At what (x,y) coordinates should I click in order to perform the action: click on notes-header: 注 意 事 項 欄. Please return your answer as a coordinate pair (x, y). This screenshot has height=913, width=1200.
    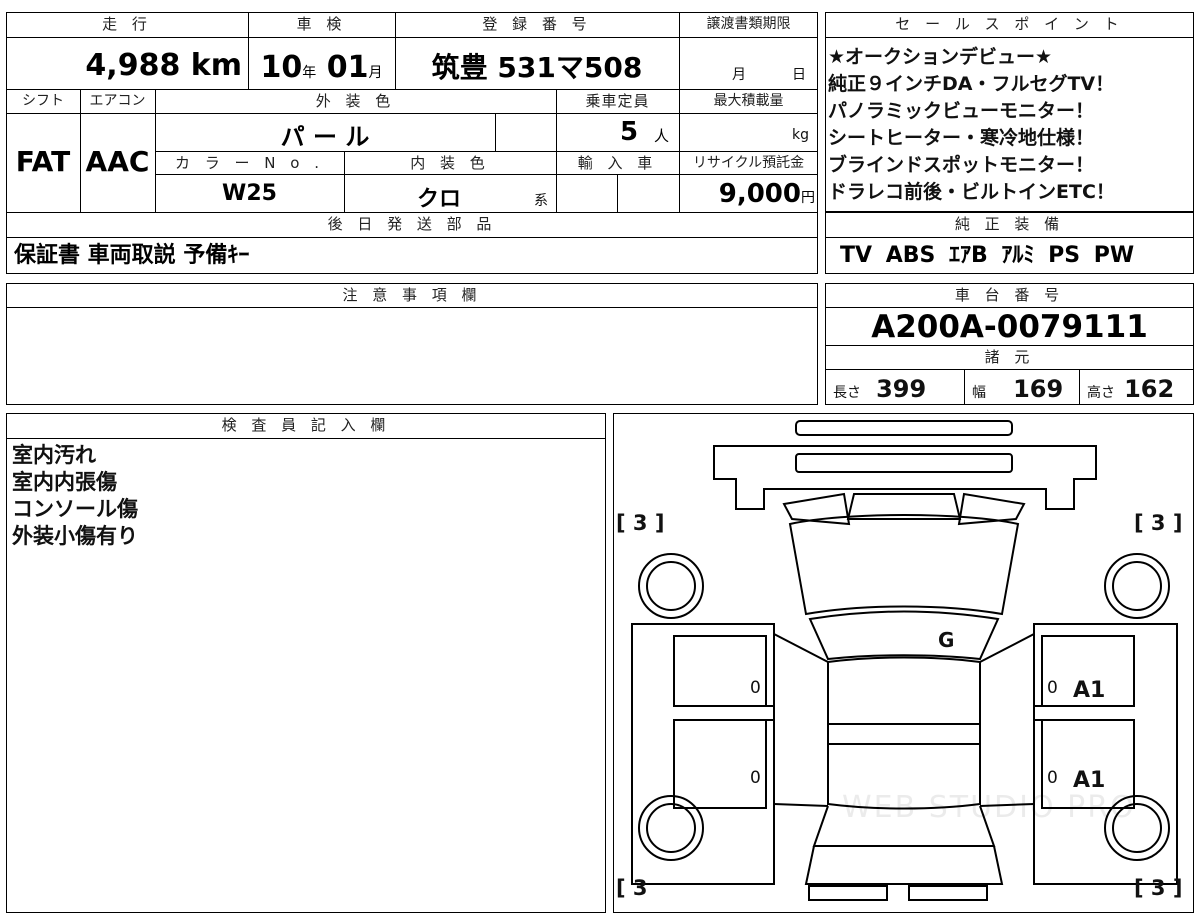
    Looking at the image, I should click on (412, 295).